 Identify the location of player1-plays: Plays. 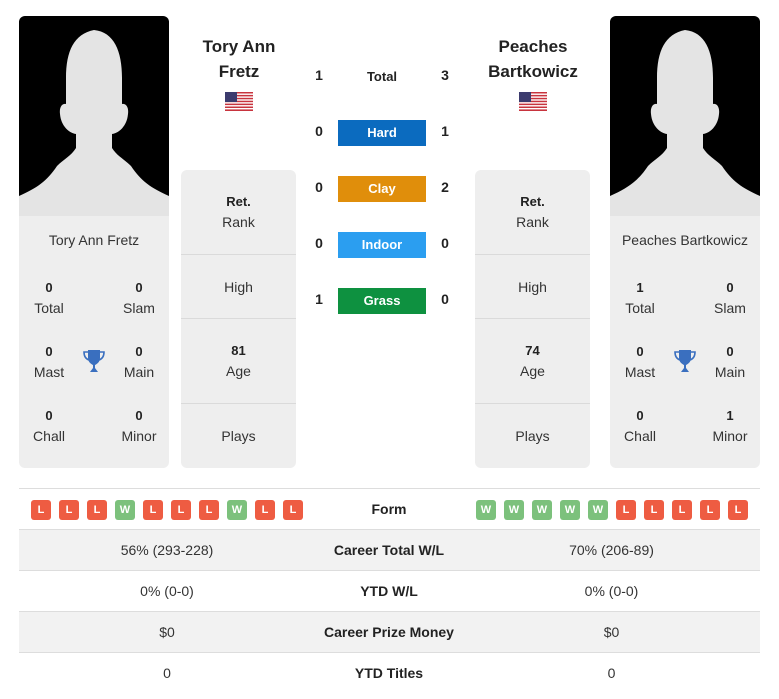
(238, 436).